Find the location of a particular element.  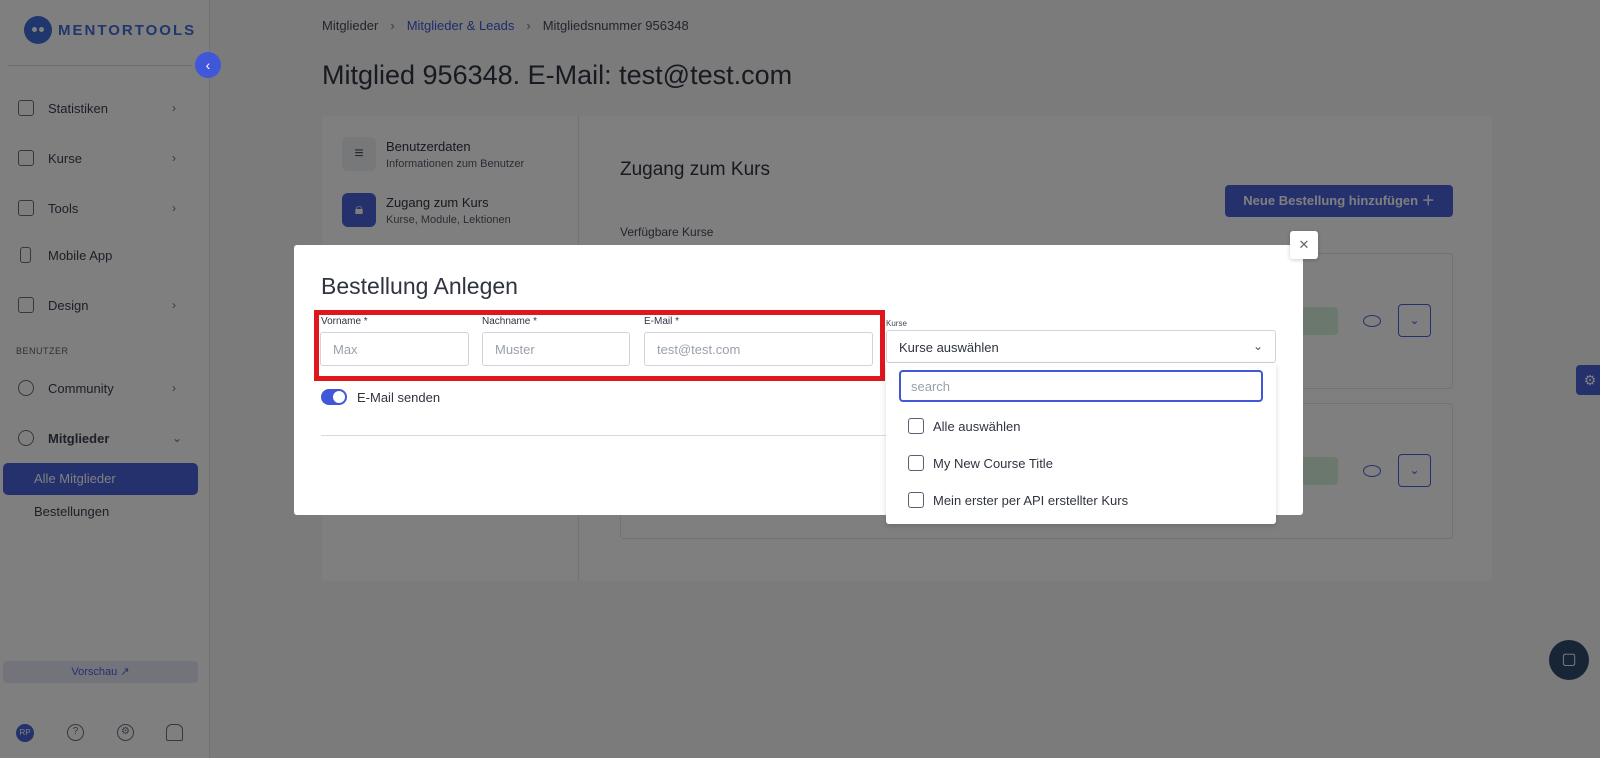

courses-select-value: Kurse auswählen is located at coordinates (949, 347).